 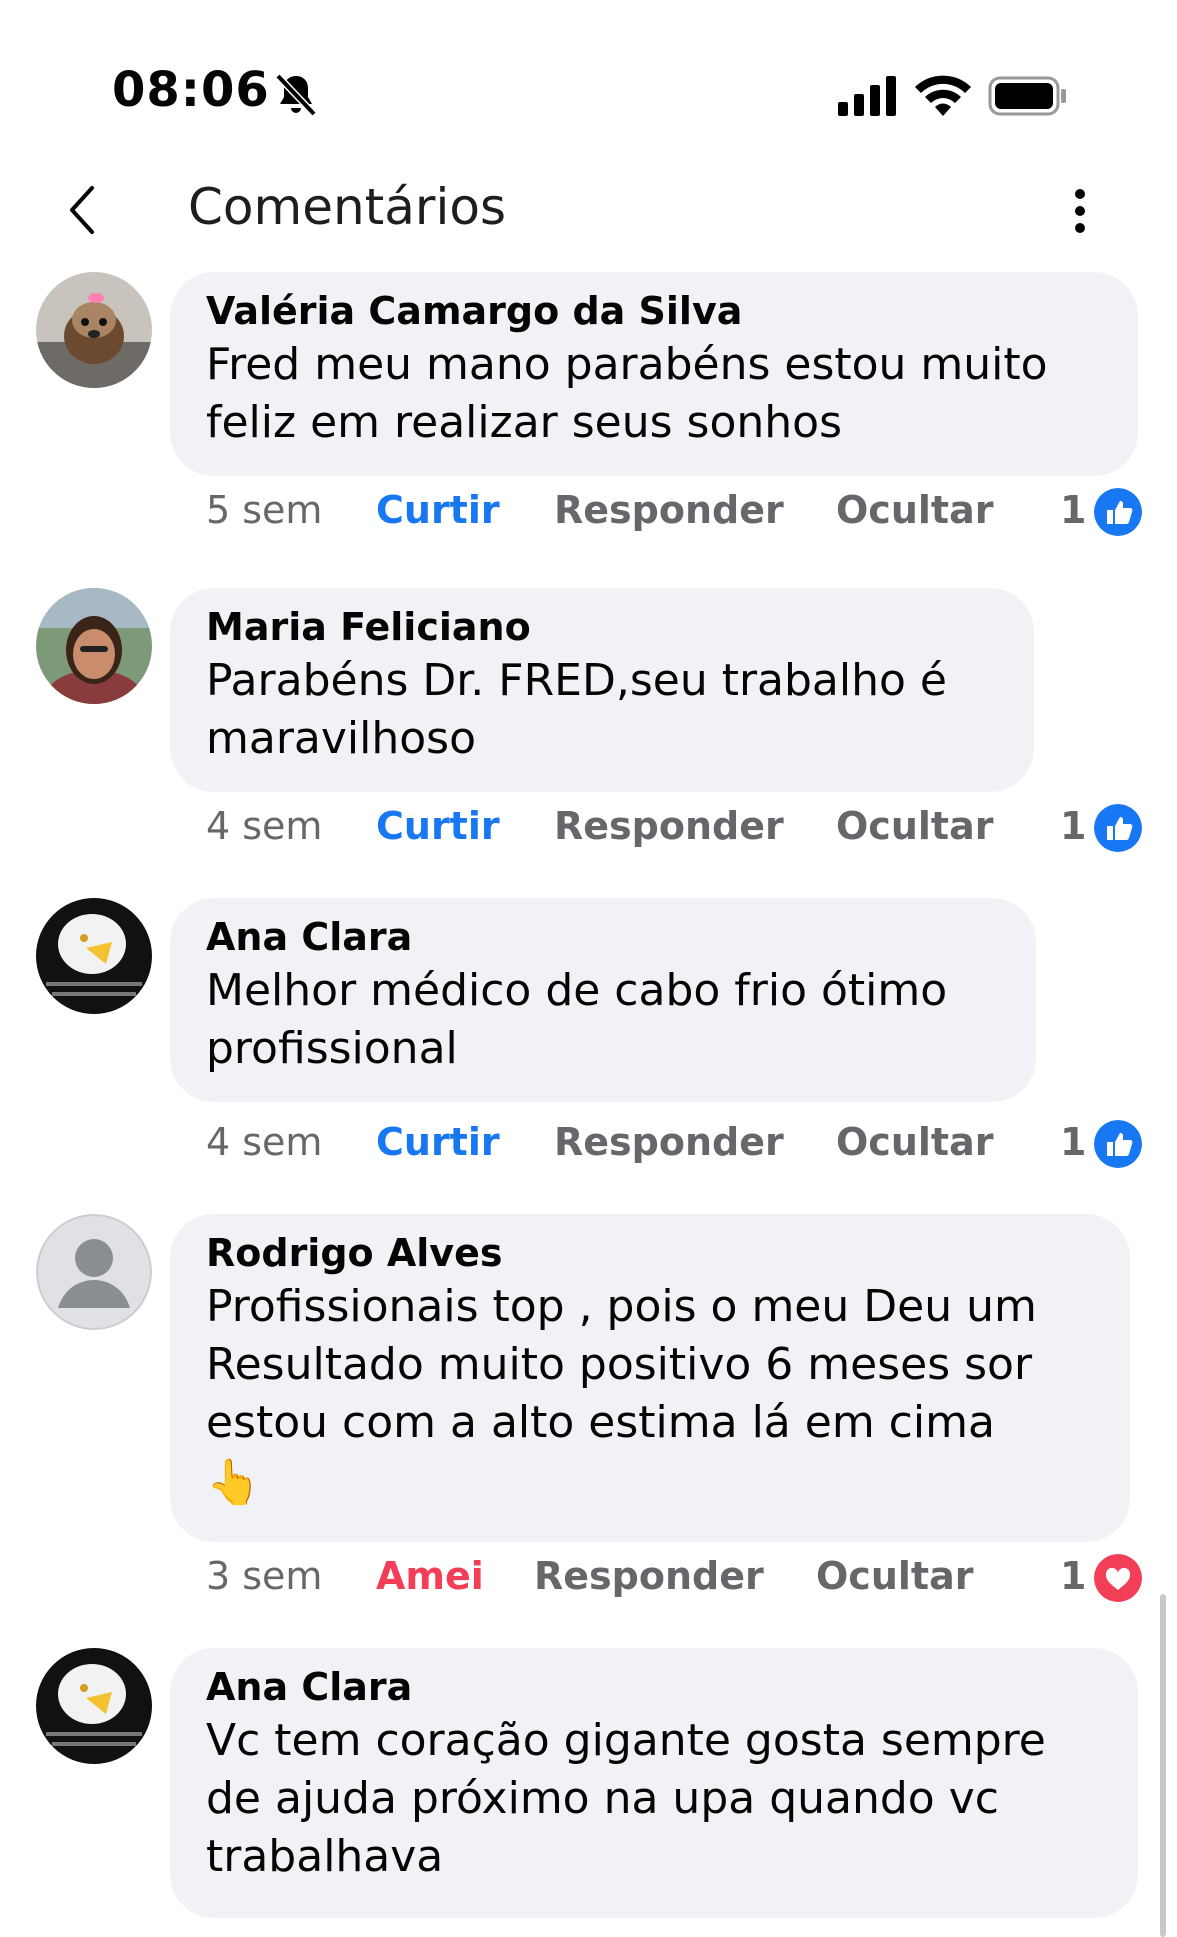 What do you see at coordinates (588, 215) in the screenshot?
I see `comments-header` at bounding box center [588, 215].